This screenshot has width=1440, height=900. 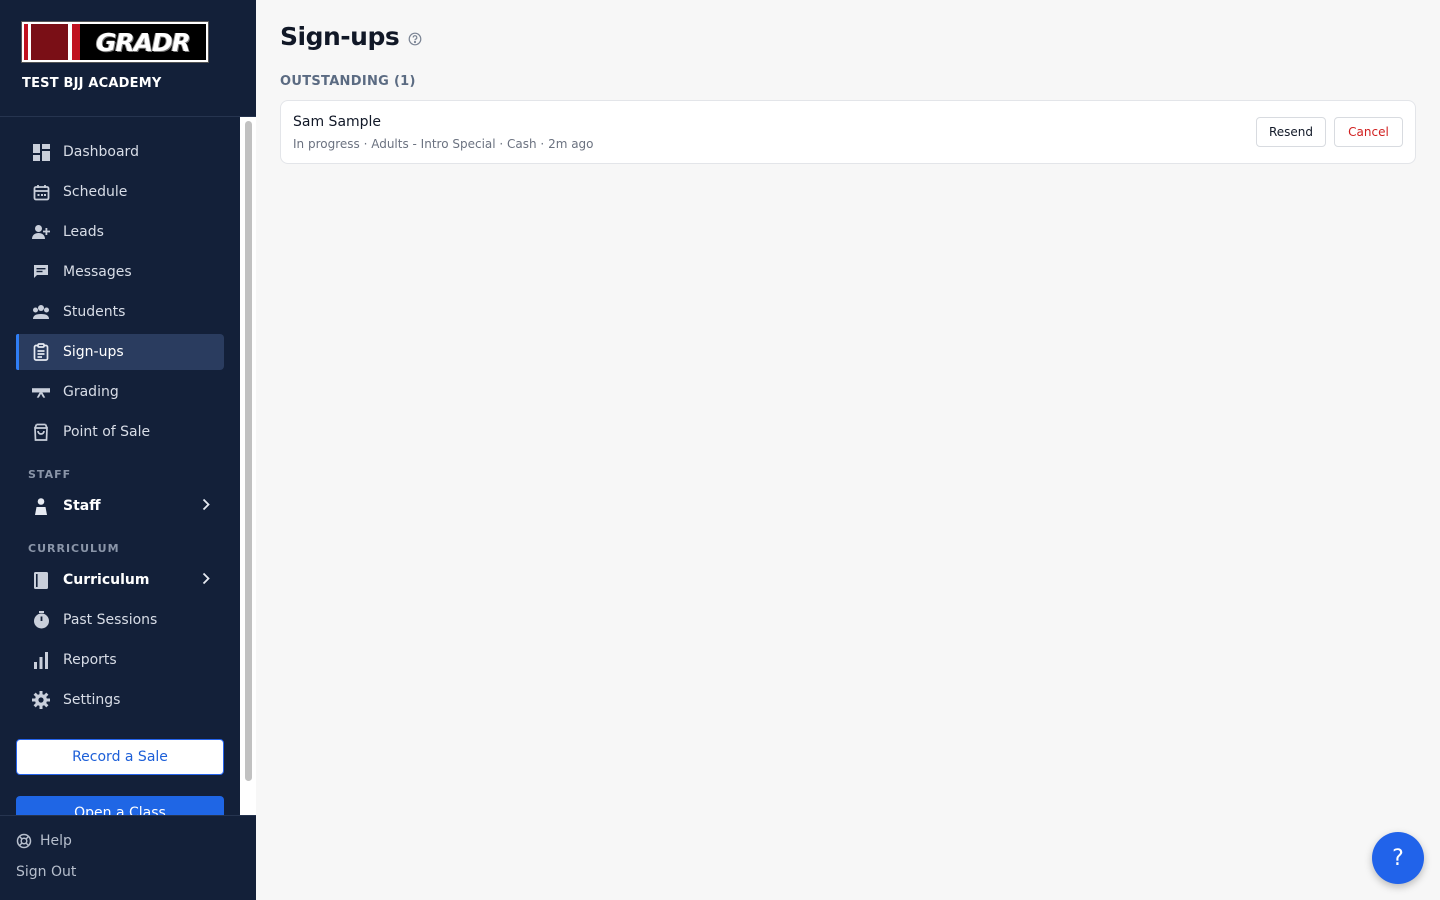 I want to click on sign-out-link: Sign Out, so click(x=46, y=872).